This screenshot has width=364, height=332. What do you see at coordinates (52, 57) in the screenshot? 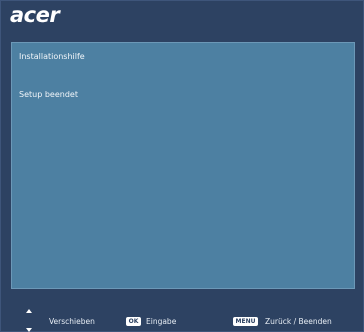
I see `menu-item-installationshilfe: Installationshilfe` at bounding box center [52, 57].